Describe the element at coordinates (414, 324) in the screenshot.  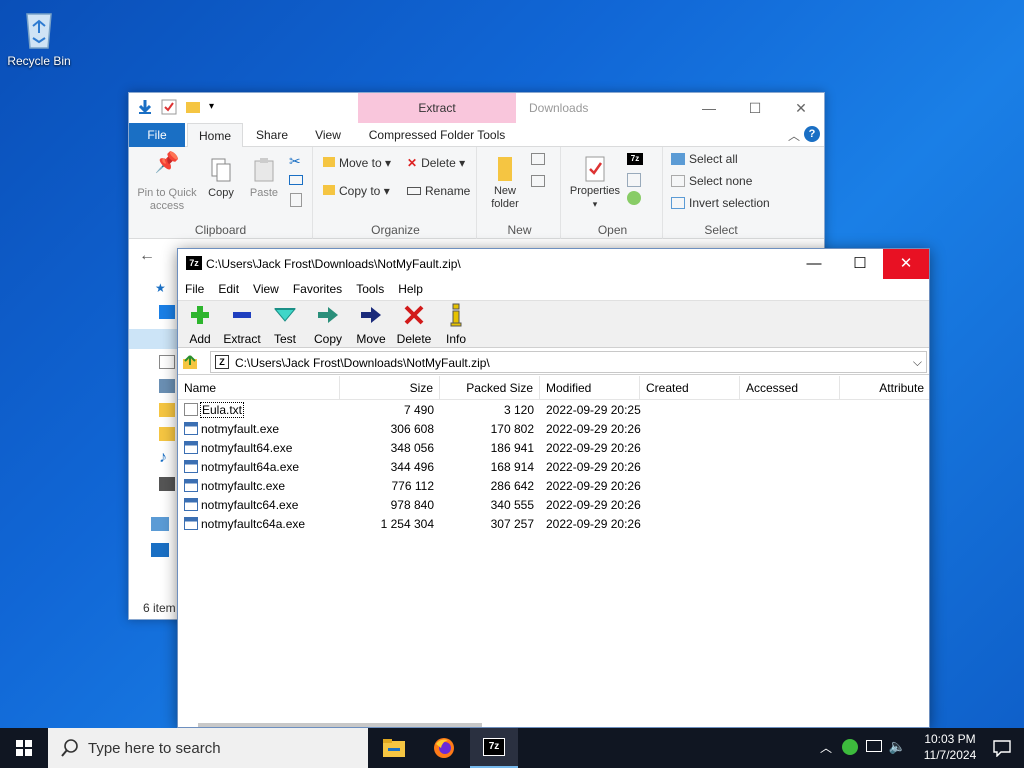
I see `delete-button: Delete` at that location.